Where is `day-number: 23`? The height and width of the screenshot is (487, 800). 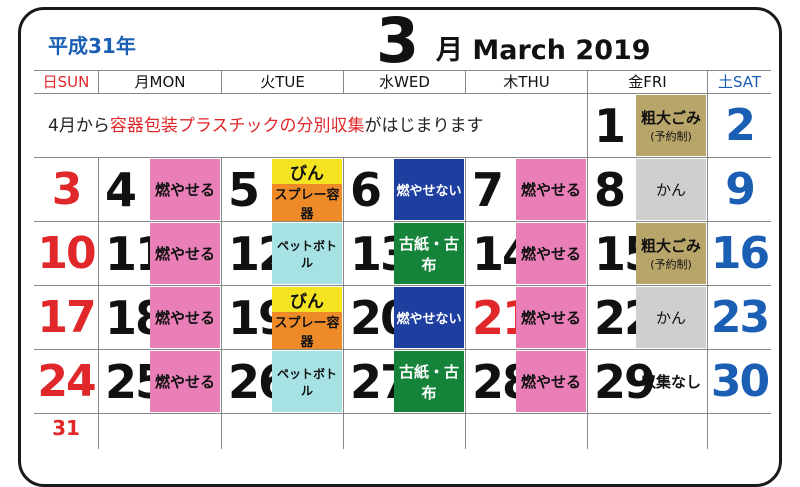 day-number: 23 is located at coordinates (740, 317).